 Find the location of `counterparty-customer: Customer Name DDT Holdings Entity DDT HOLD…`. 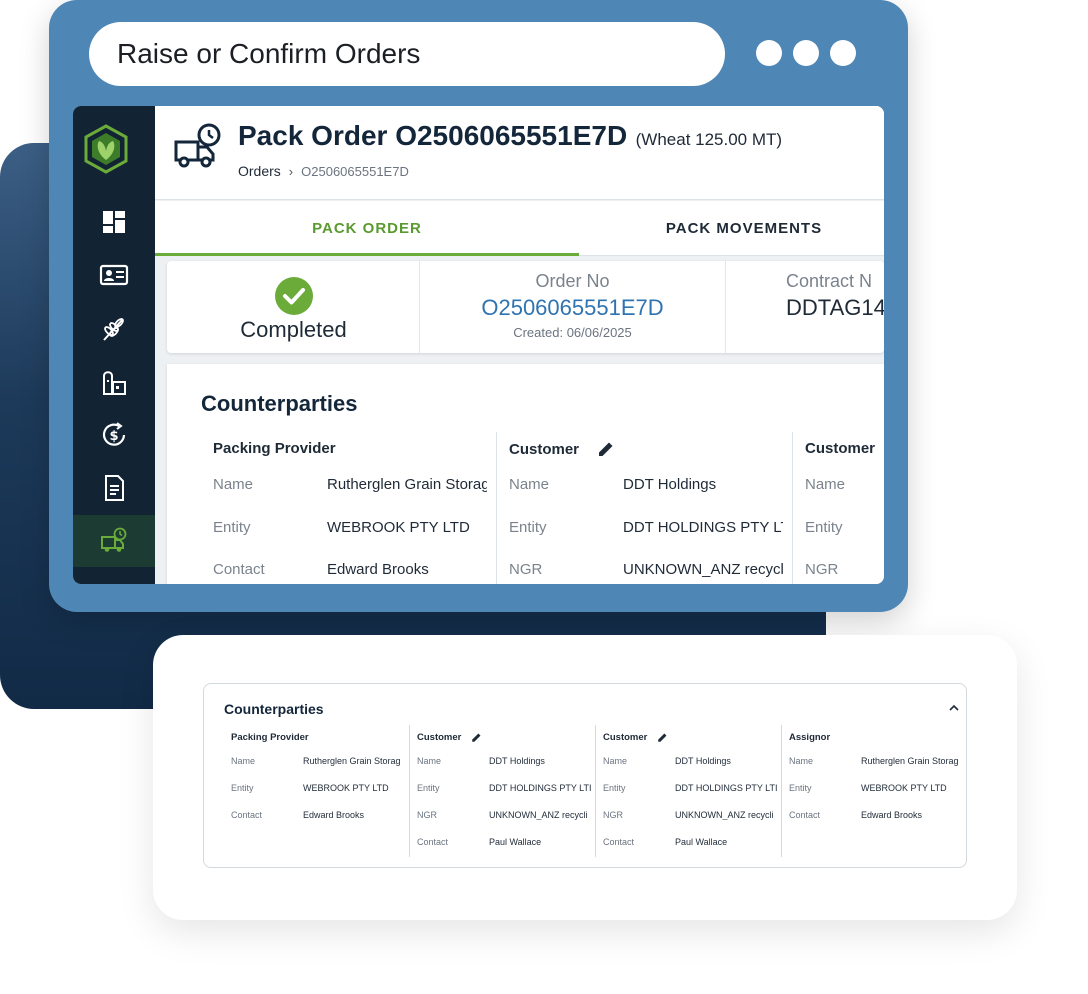

counterparty-customer: Customer Name DDT Holdings Entity DDT HOLD… is located at coordinates (503, 791).